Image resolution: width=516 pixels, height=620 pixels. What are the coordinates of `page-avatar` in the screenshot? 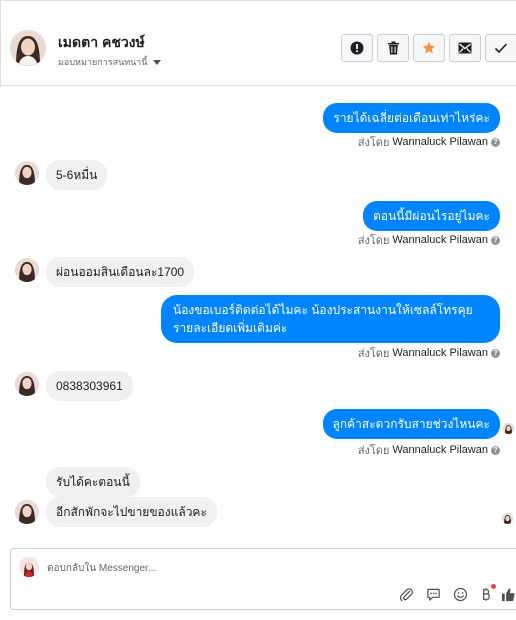 It's located at (29, 567).